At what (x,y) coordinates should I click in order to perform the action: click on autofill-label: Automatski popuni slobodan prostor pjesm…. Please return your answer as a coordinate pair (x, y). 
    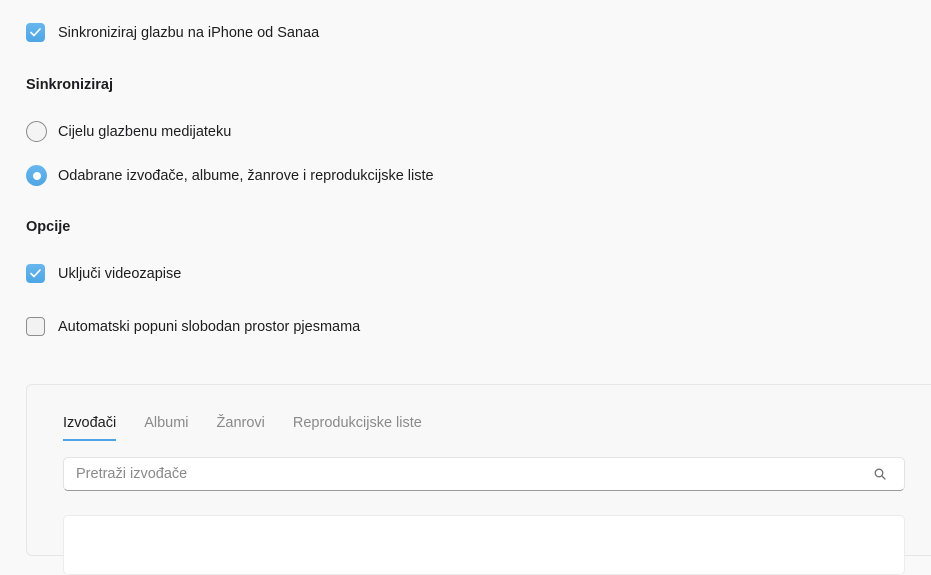
    Looking at the image, I should click on (209, 326).